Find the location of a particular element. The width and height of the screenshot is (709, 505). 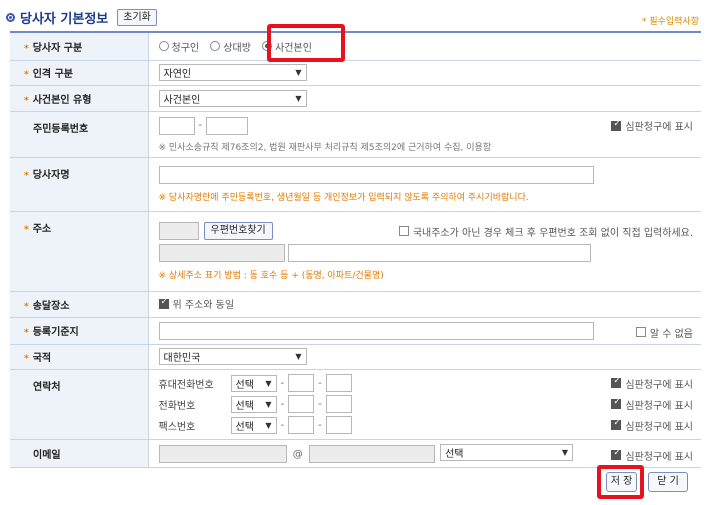

row-nationality: * 국적 대한민국 ▼ is located at coordinates (355, 357).